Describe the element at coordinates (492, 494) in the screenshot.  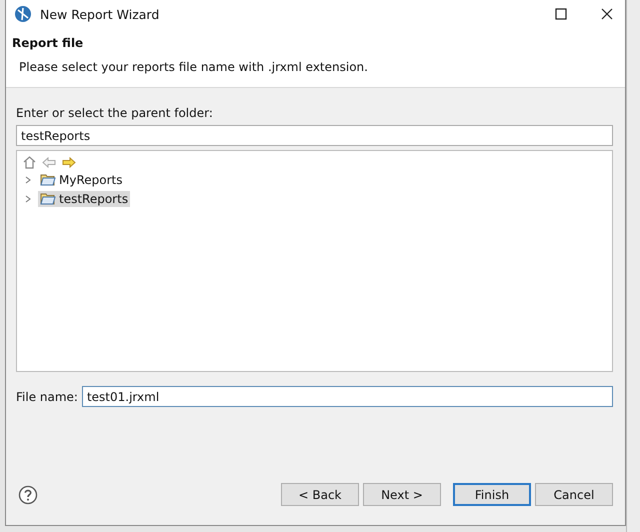
I see `wizard-button: Finish` at that location.